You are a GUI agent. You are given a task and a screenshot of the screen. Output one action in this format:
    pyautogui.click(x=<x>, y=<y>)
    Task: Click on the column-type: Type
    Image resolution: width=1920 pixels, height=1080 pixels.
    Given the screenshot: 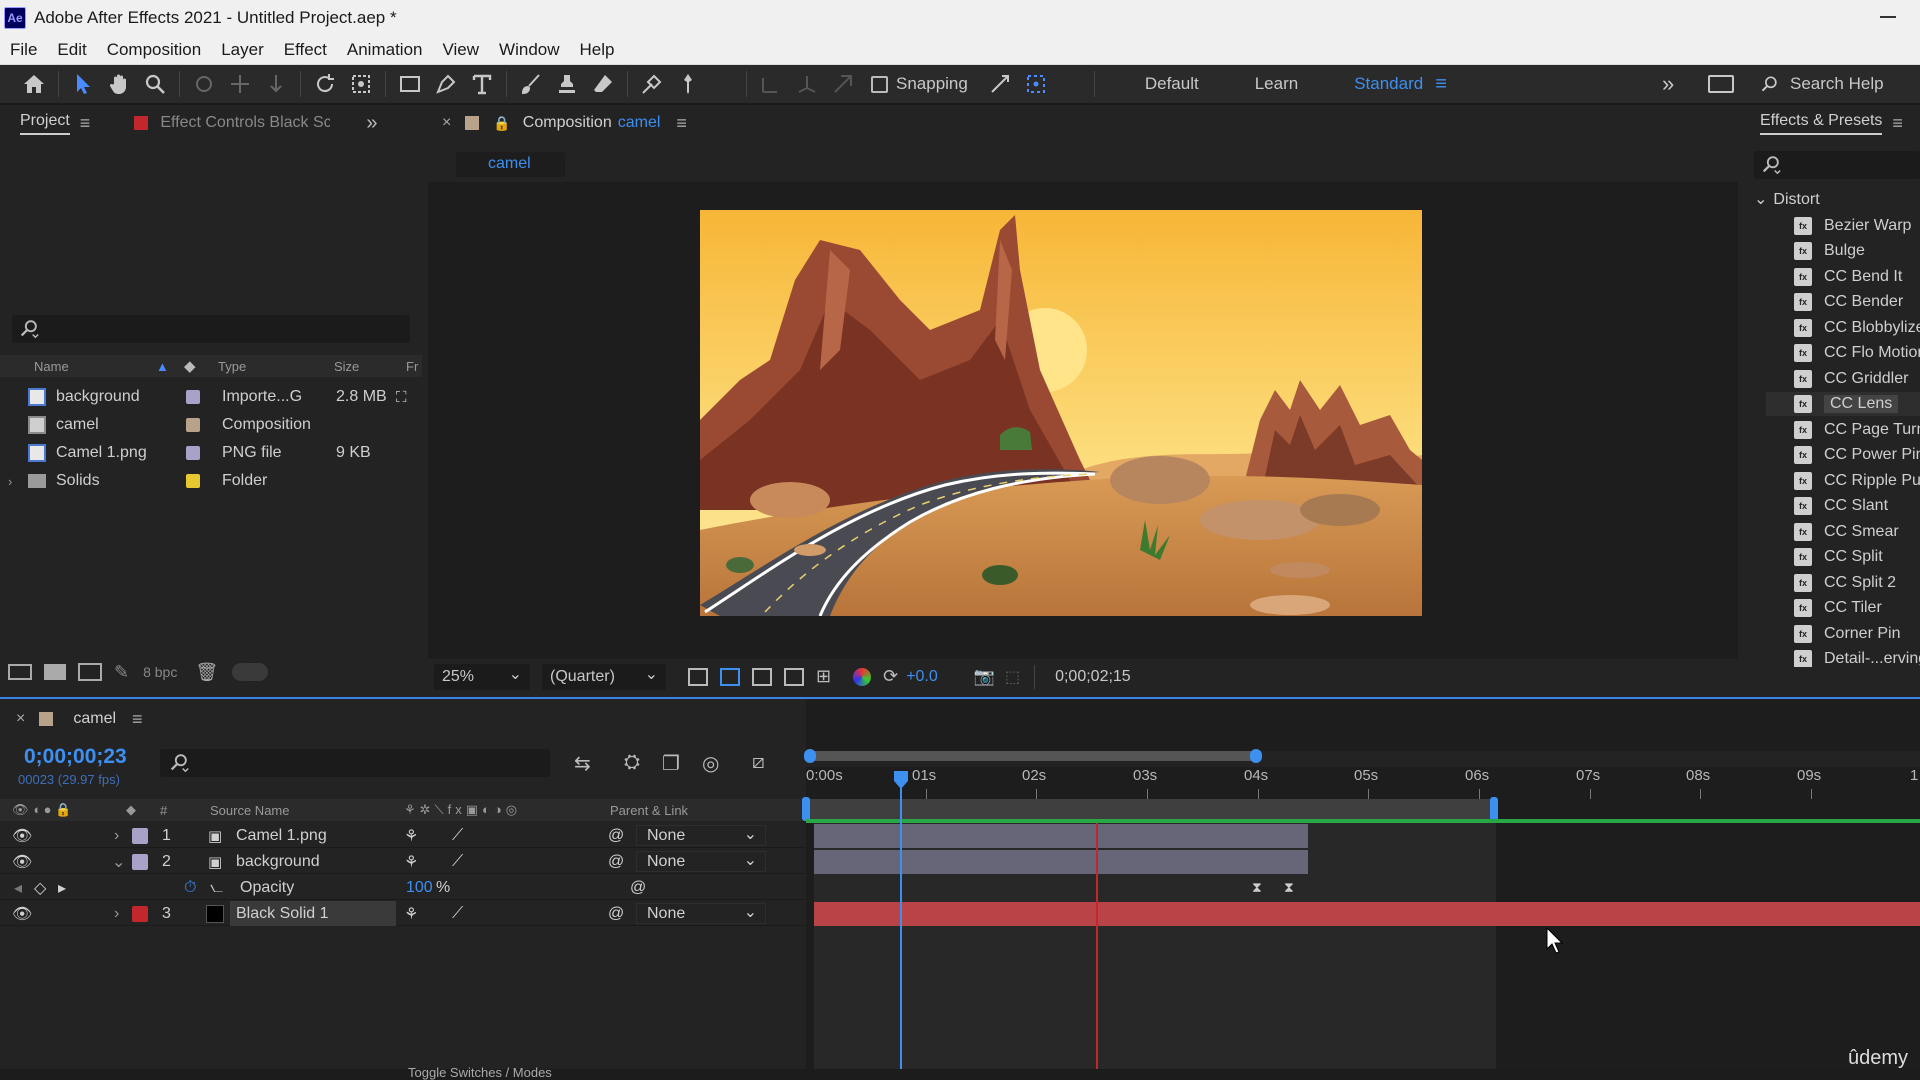 What is the action you would take?
    pyautogui.click(x=232, y=366)
    